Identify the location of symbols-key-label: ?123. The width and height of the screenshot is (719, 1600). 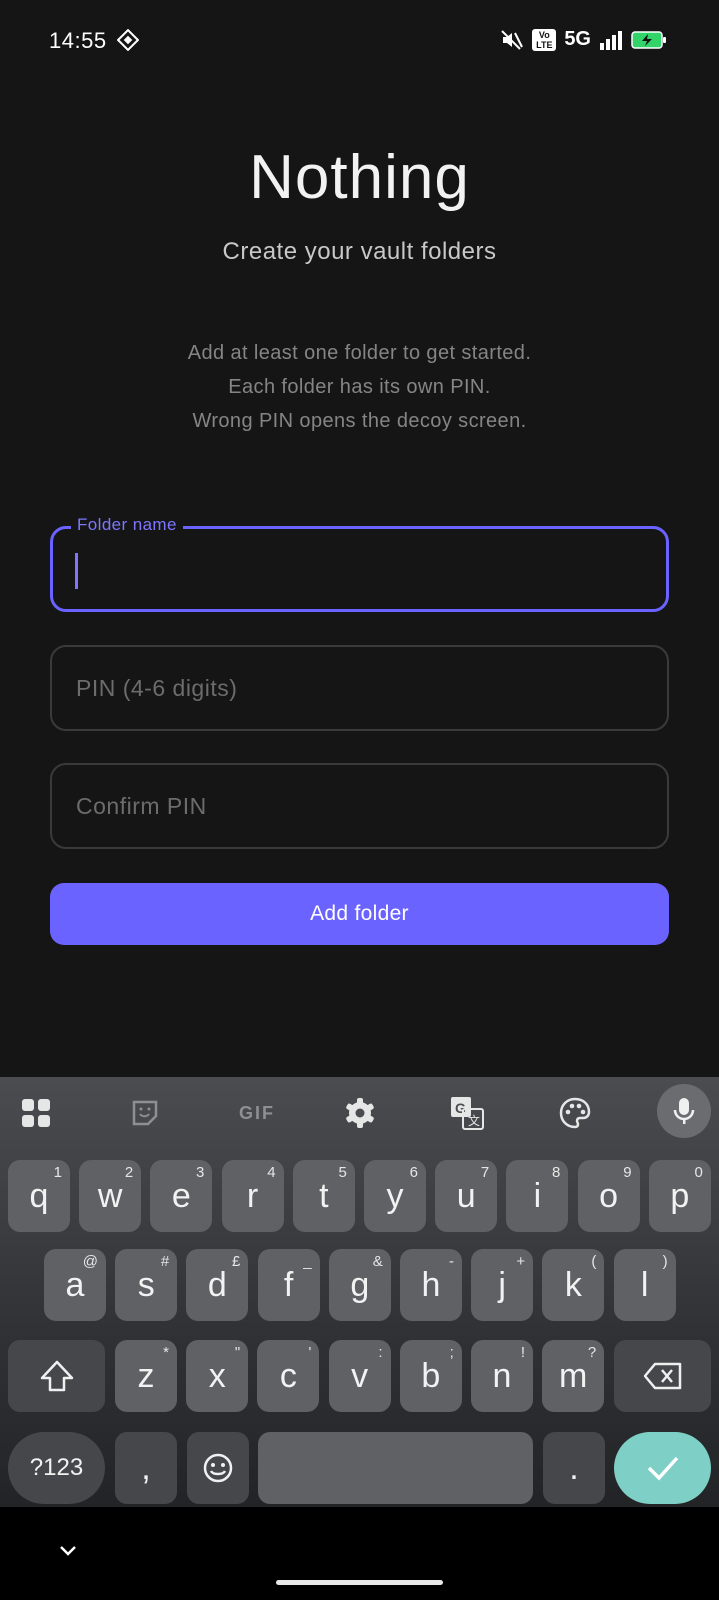
(56, 1467).